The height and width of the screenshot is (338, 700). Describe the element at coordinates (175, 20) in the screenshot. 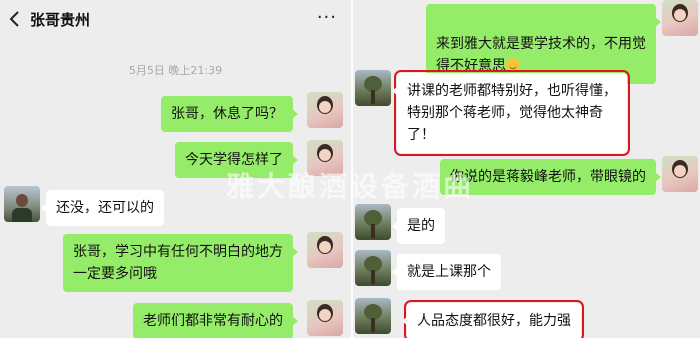

I see `chat-header: 张哥贵州 ···` at that location.